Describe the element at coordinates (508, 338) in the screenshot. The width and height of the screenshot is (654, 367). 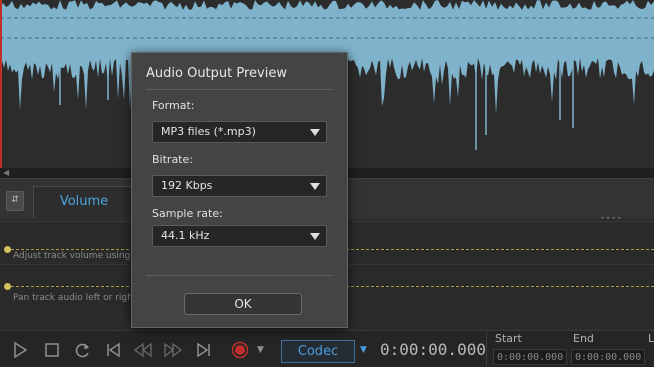
I see `start-label: Start` at that location.